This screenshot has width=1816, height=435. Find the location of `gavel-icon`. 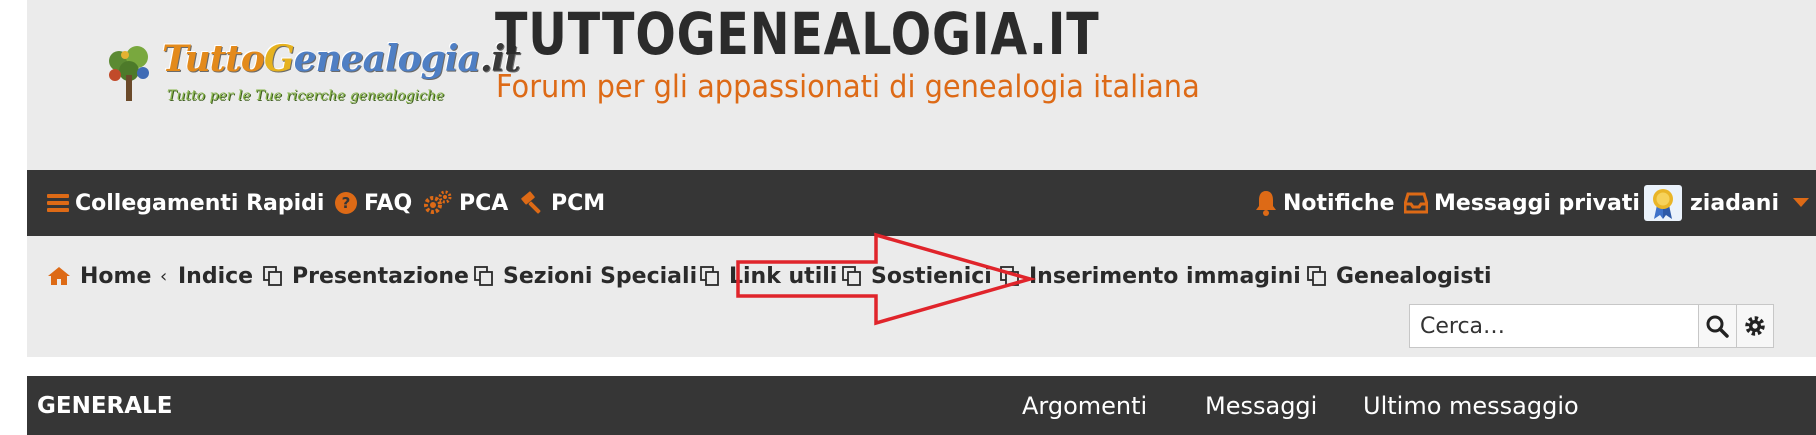

gavel-icon is located at coordinates (531, 202).